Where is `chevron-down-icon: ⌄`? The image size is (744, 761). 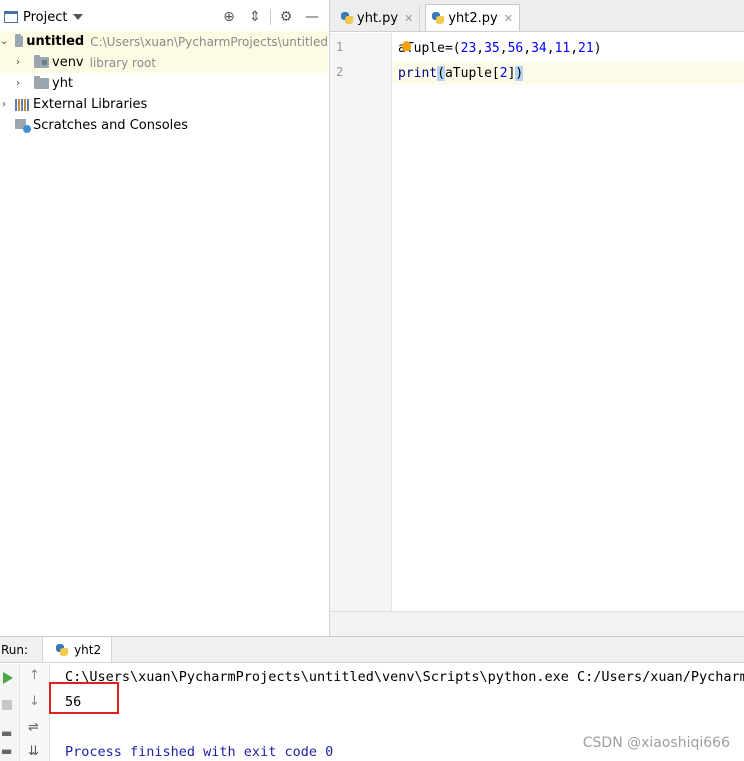 chevron-down-icon: ⌄ is located at coordinates (4, 41).